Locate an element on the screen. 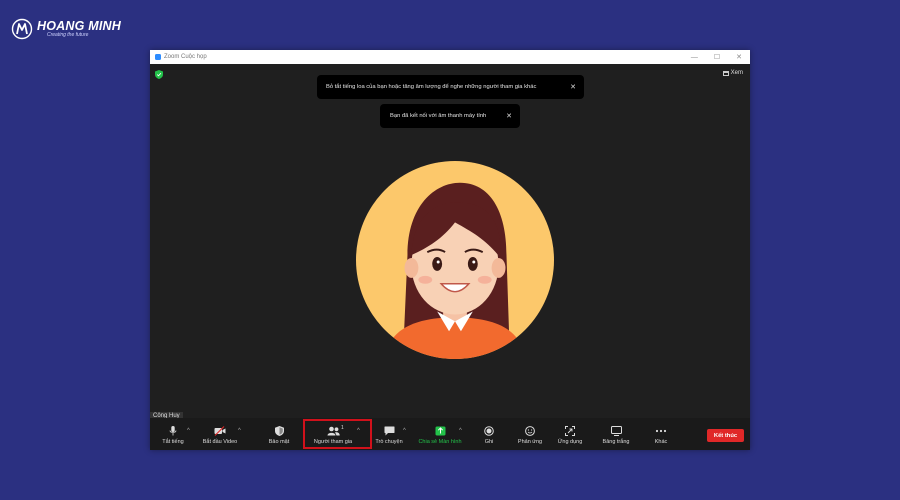 This screenshot has width=900, height=500. security-button: Bảo mật is located at coordinates (279, 434).